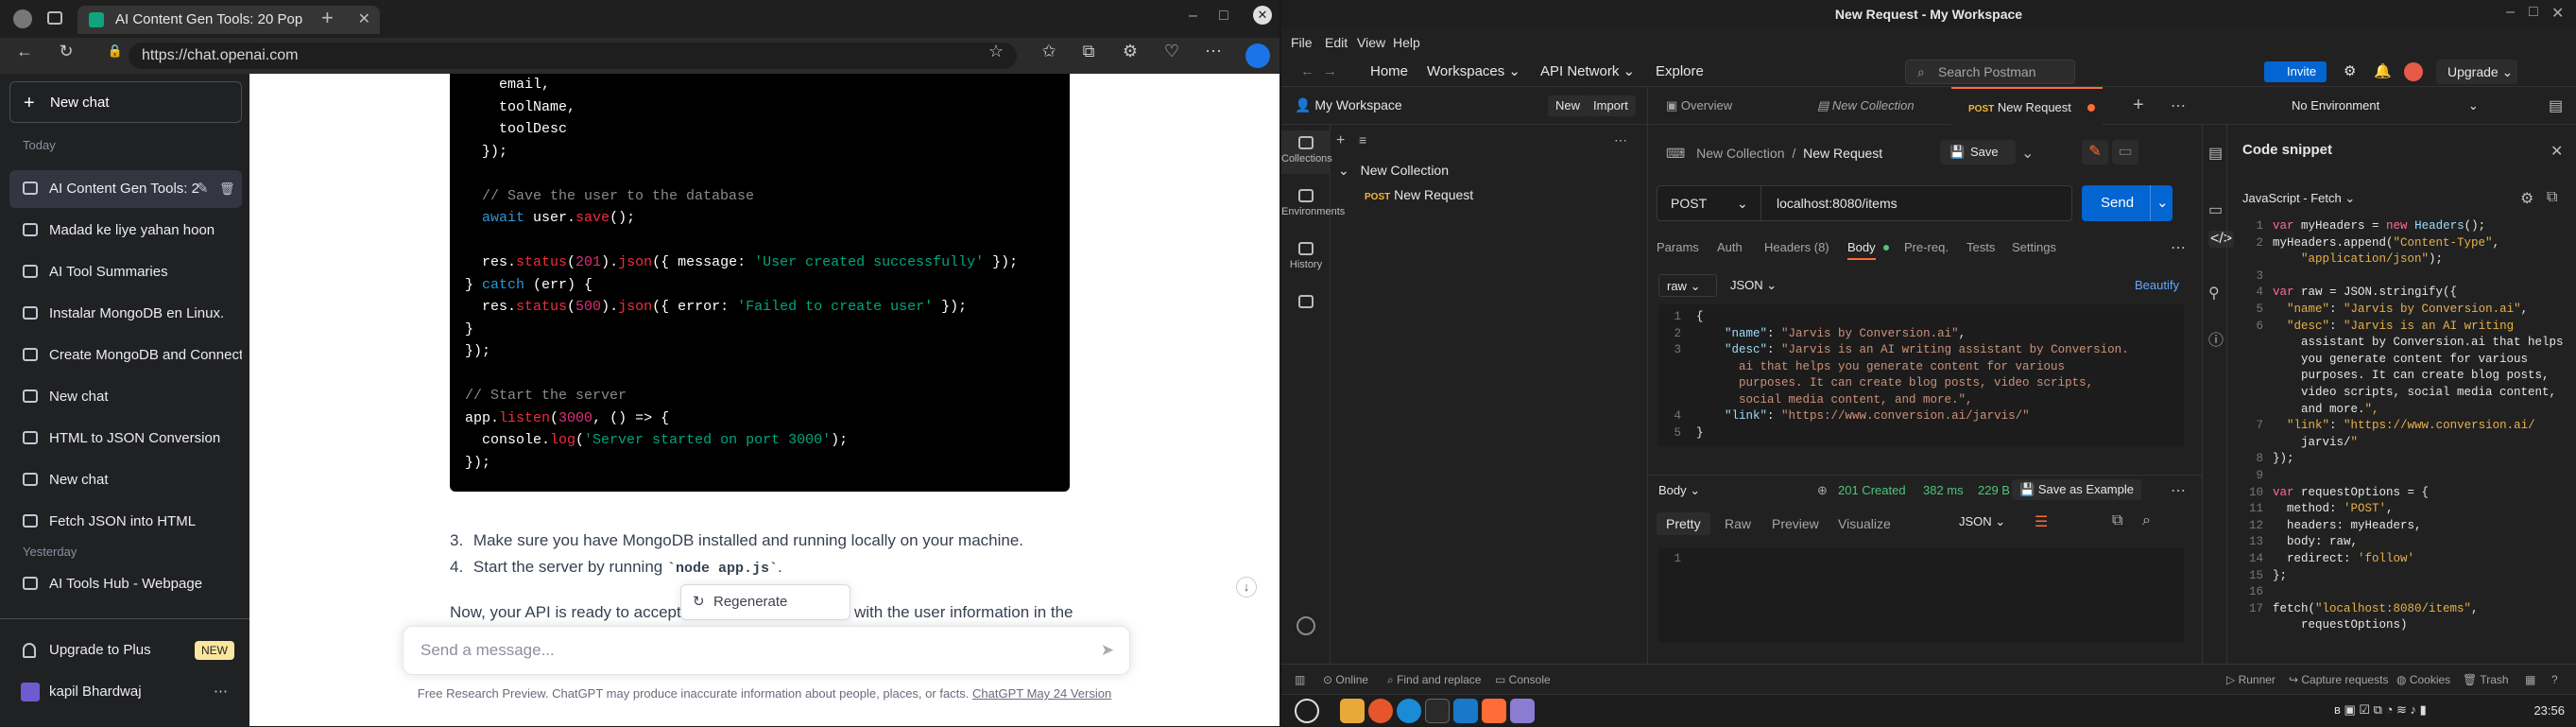  What do you see at coordinates (1740, 153) in the screenshot?
I see `breadcrumb-collection: New Collection` at bounding box center [1740, 153].